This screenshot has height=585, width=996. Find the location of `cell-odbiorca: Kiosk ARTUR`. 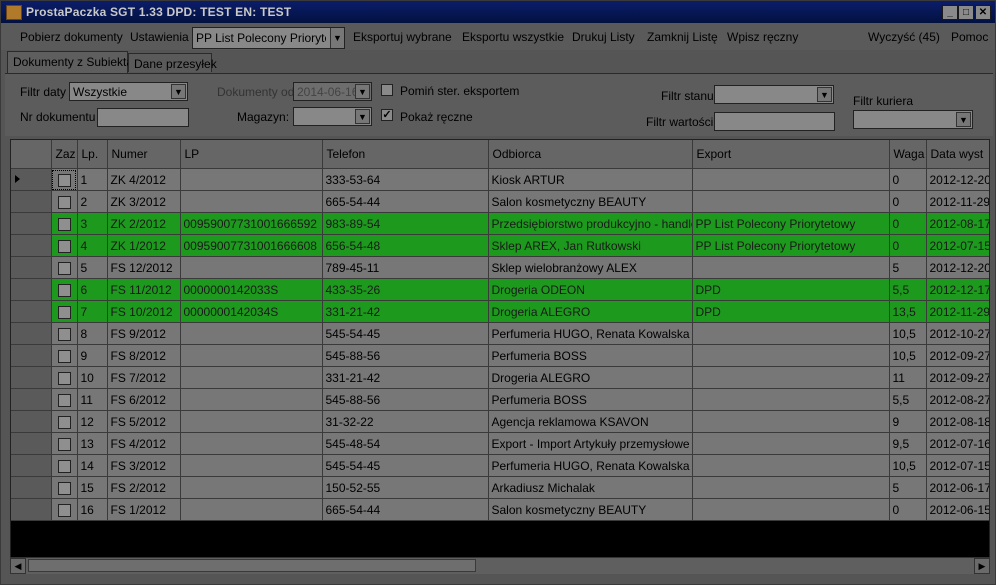

cell-odbiorca: Kiosk ARTUR is located at coordinates (590, 179).